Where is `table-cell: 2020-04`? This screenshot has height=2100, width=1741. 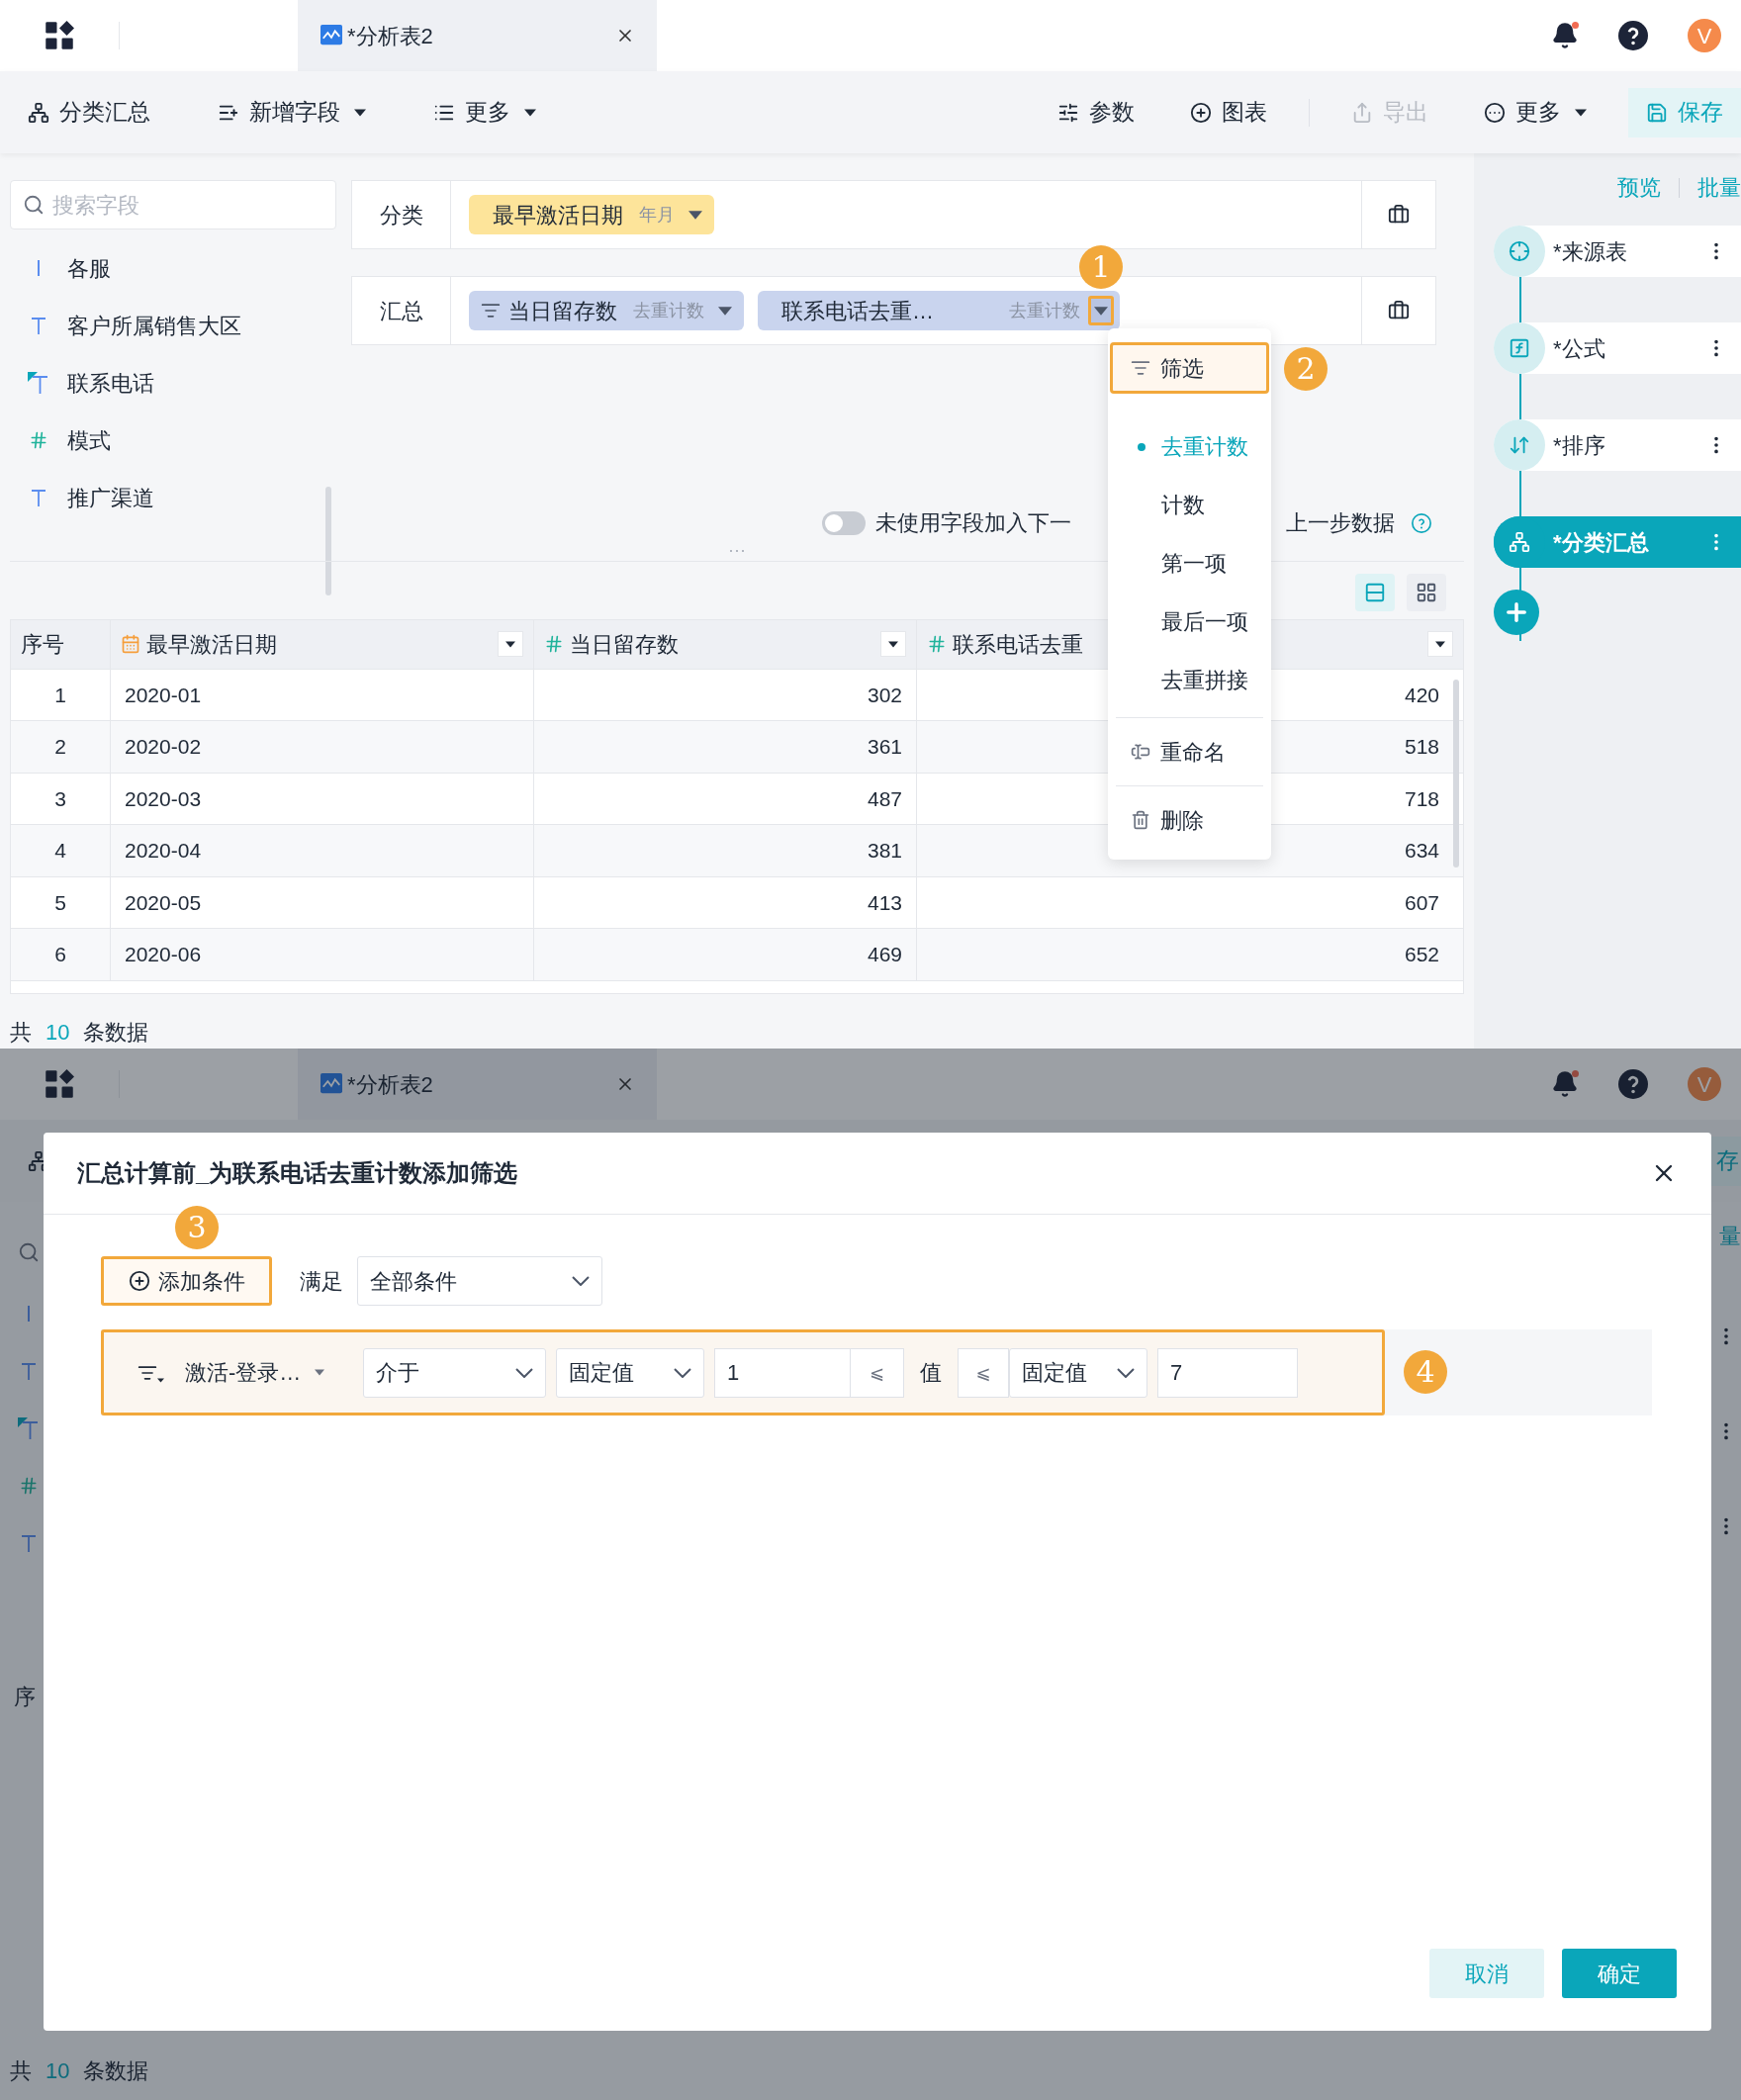
table-cell: 2020-04 is located at coordinates (321, 850).